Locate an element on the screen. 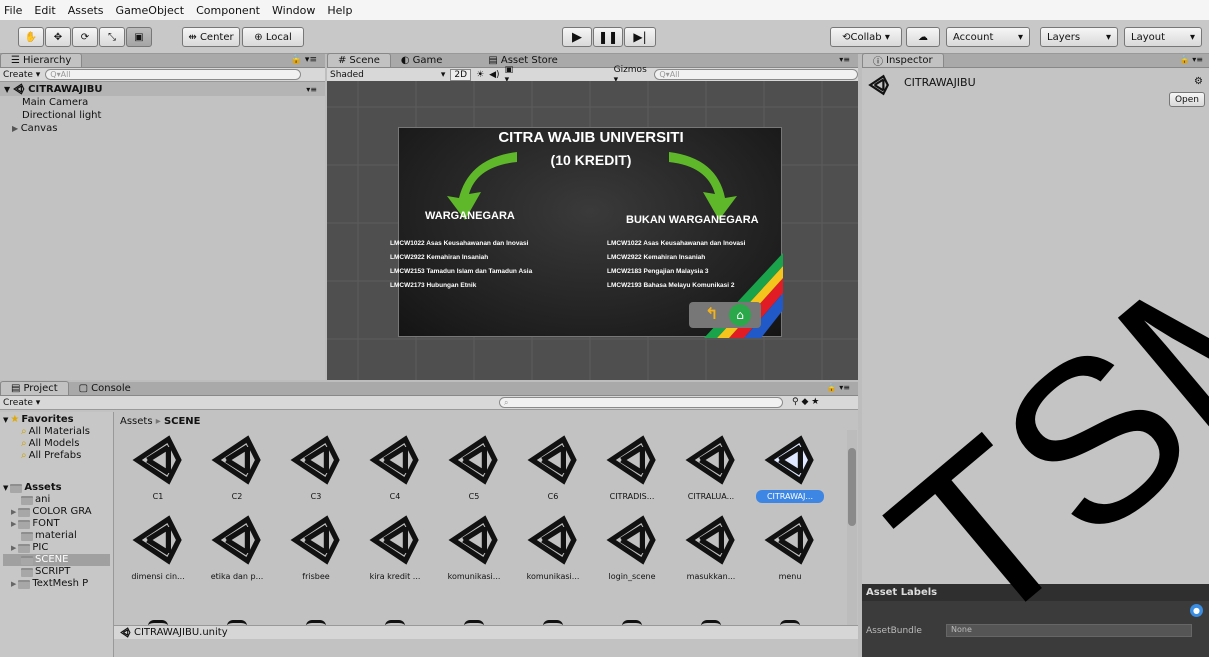 The height and width of the screenshot is (657, 1209). panel-menu-icon: ▾≡ is located at coordinates (844, 59).